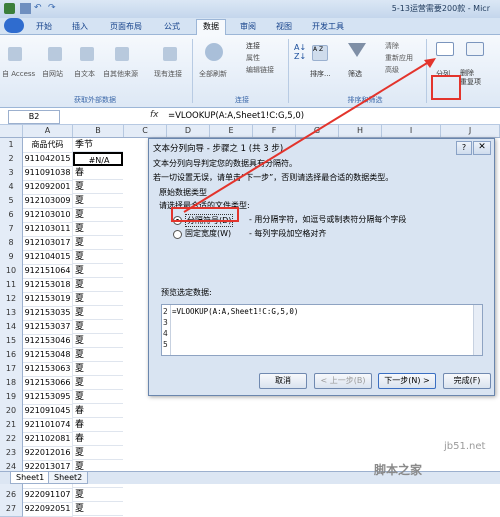  I want to click on arrow-line, so click(308, 136).